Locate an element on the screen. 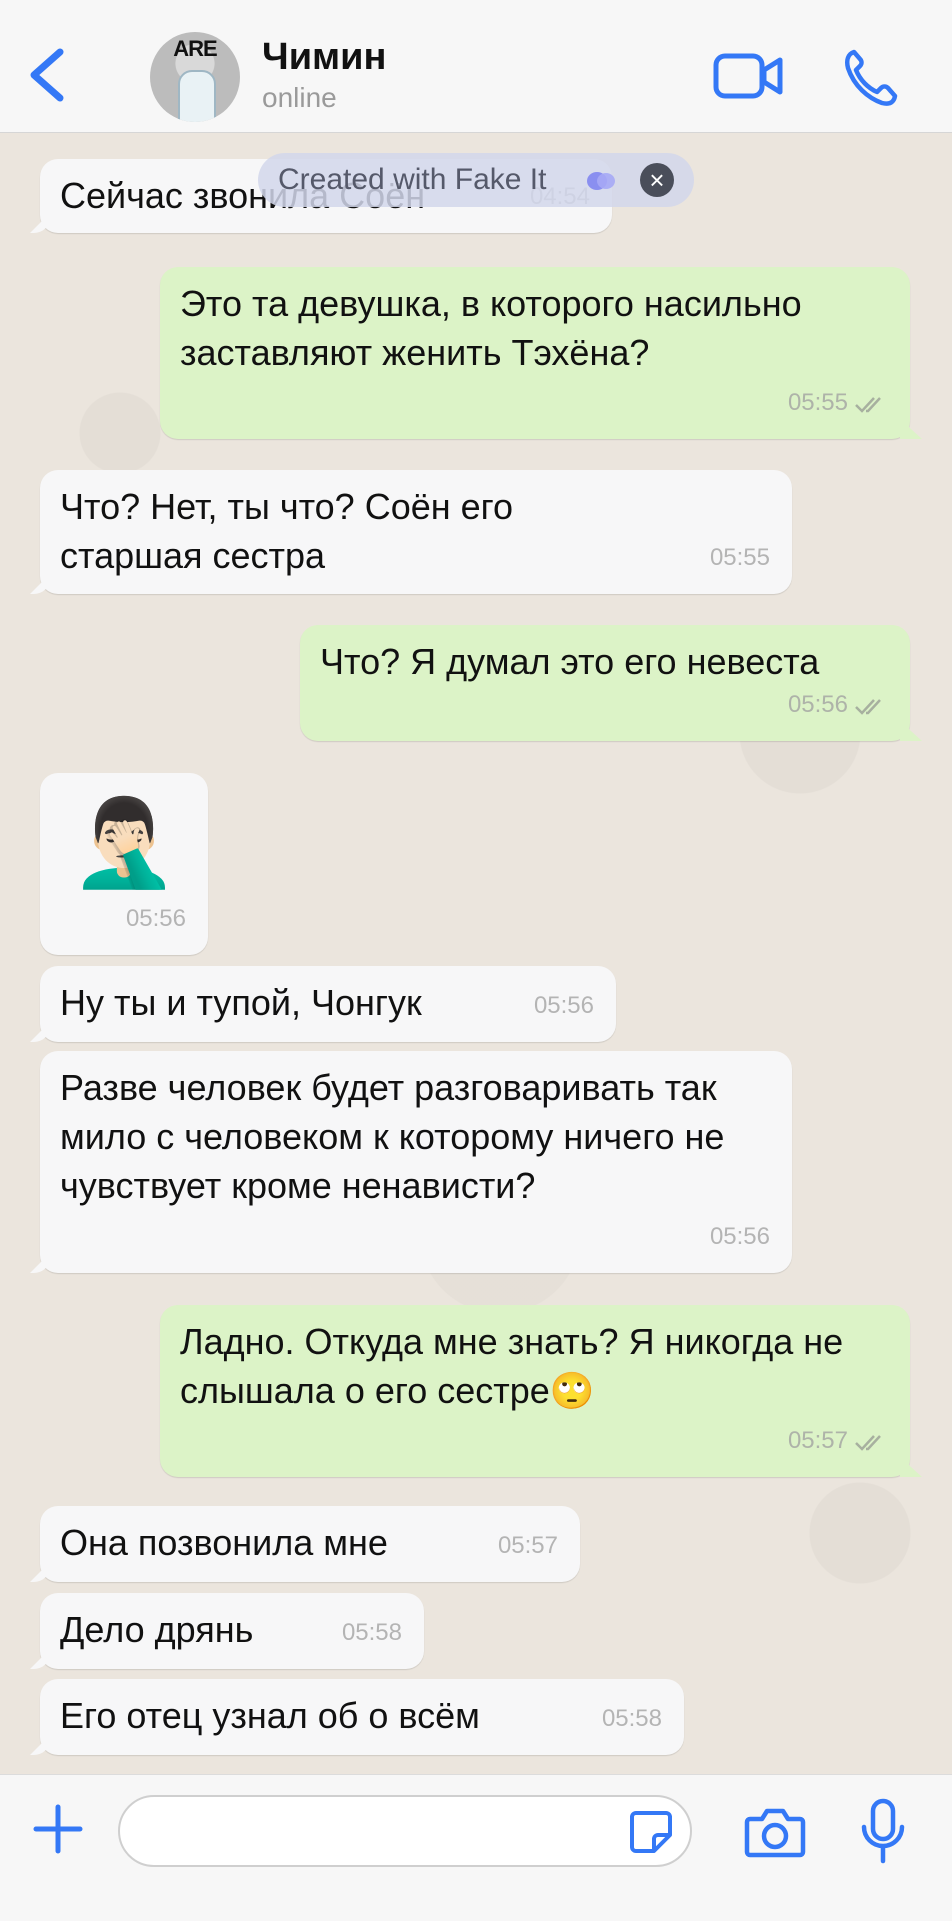 This screenshot has height=1921, width=952. microphone-icon is located at coordinates (883, 1832).